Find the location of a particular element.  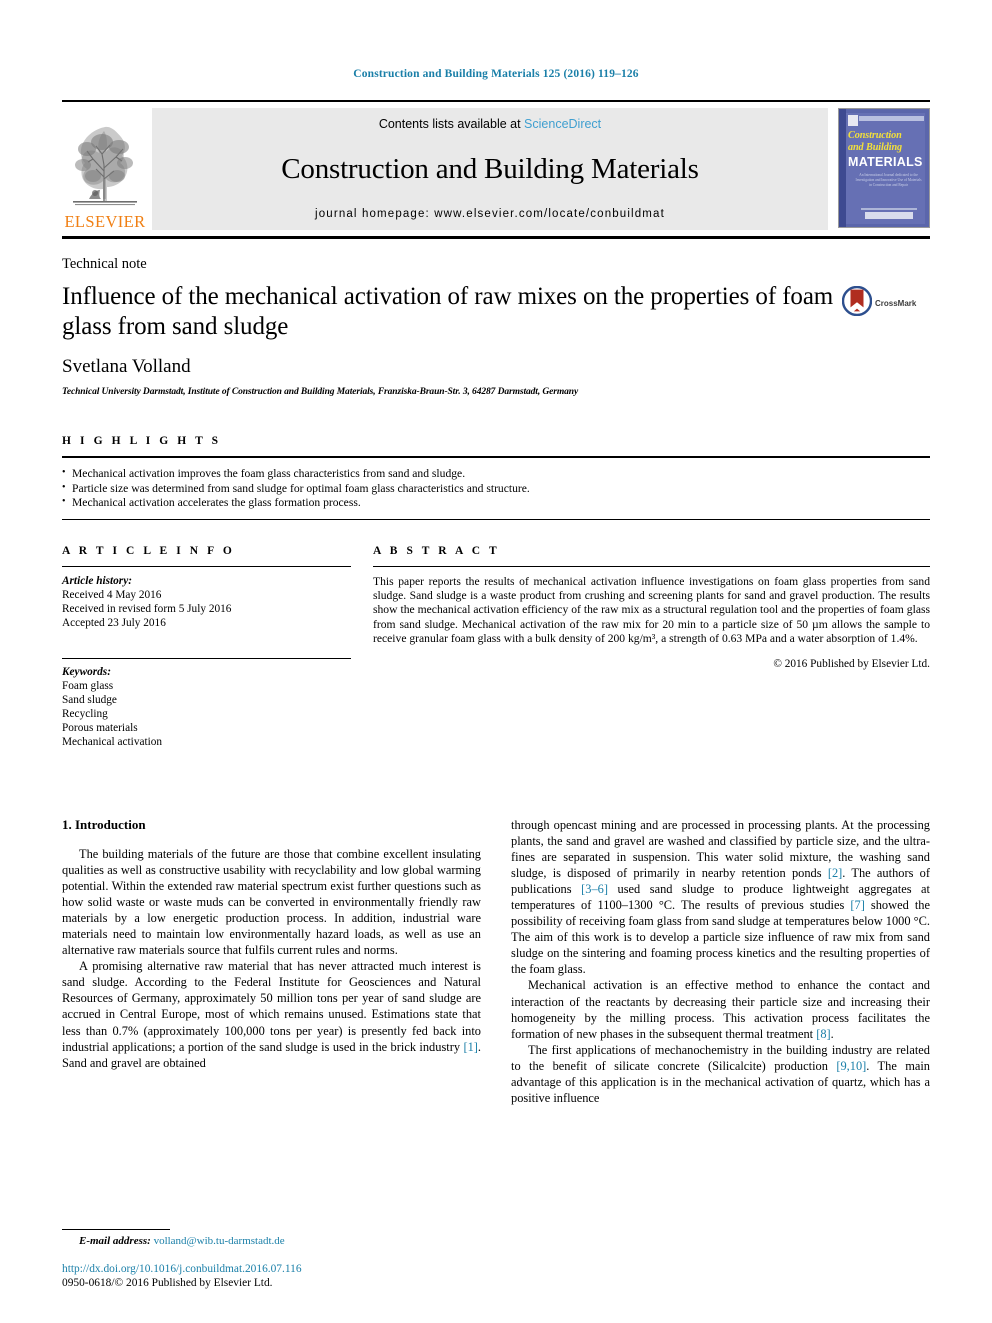

keyword-item: Porous materials is located at coordinates (100, 727).